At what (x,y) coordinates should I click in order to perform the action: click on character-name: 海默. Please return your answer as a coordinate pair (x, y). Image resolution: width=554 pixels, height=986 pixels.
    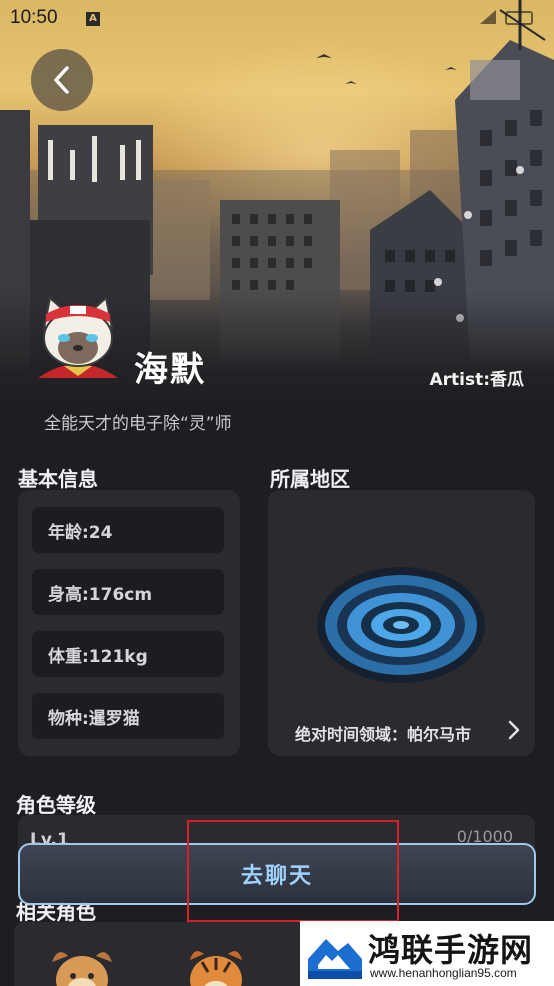
    Looking at the image, I should click on (170, 370).